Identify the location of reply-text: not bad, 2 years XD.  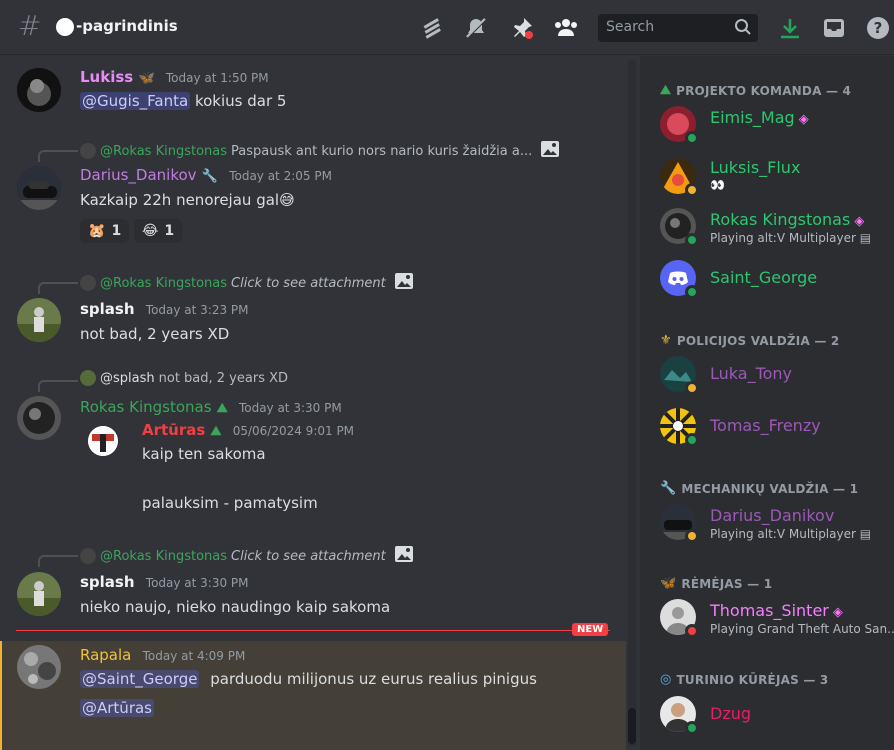
(223, 378).